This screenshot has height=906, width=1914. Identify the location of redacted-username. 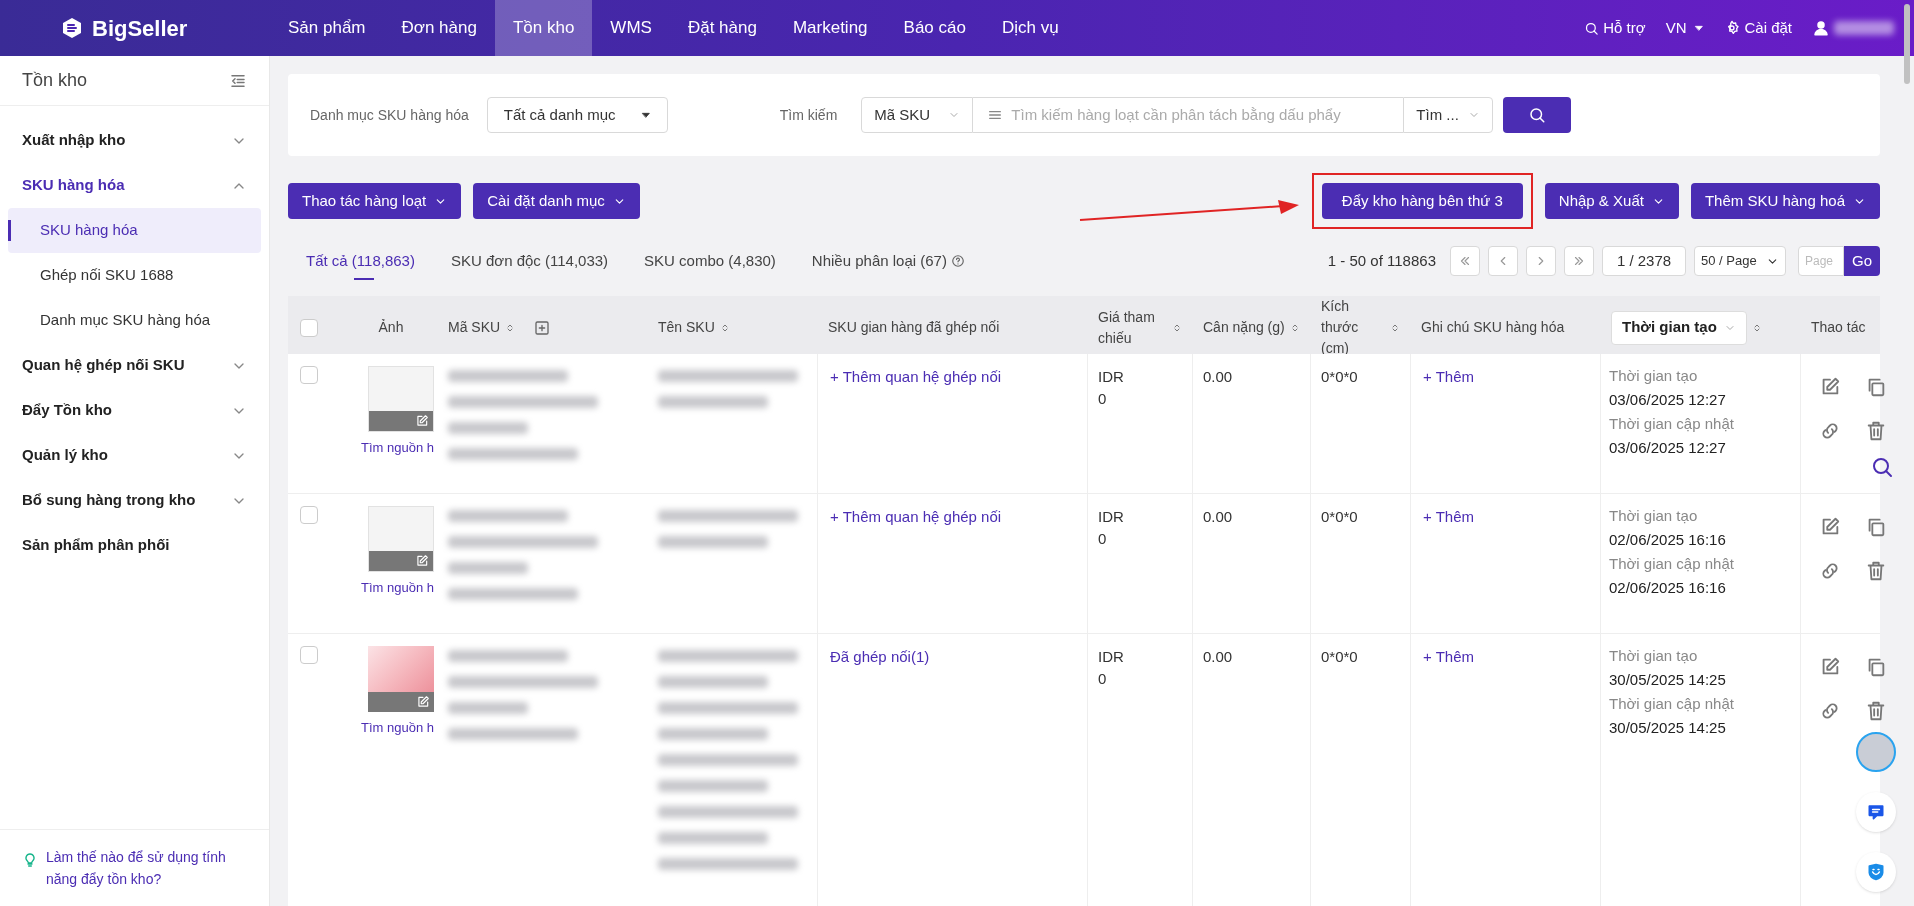
(1864, 28).